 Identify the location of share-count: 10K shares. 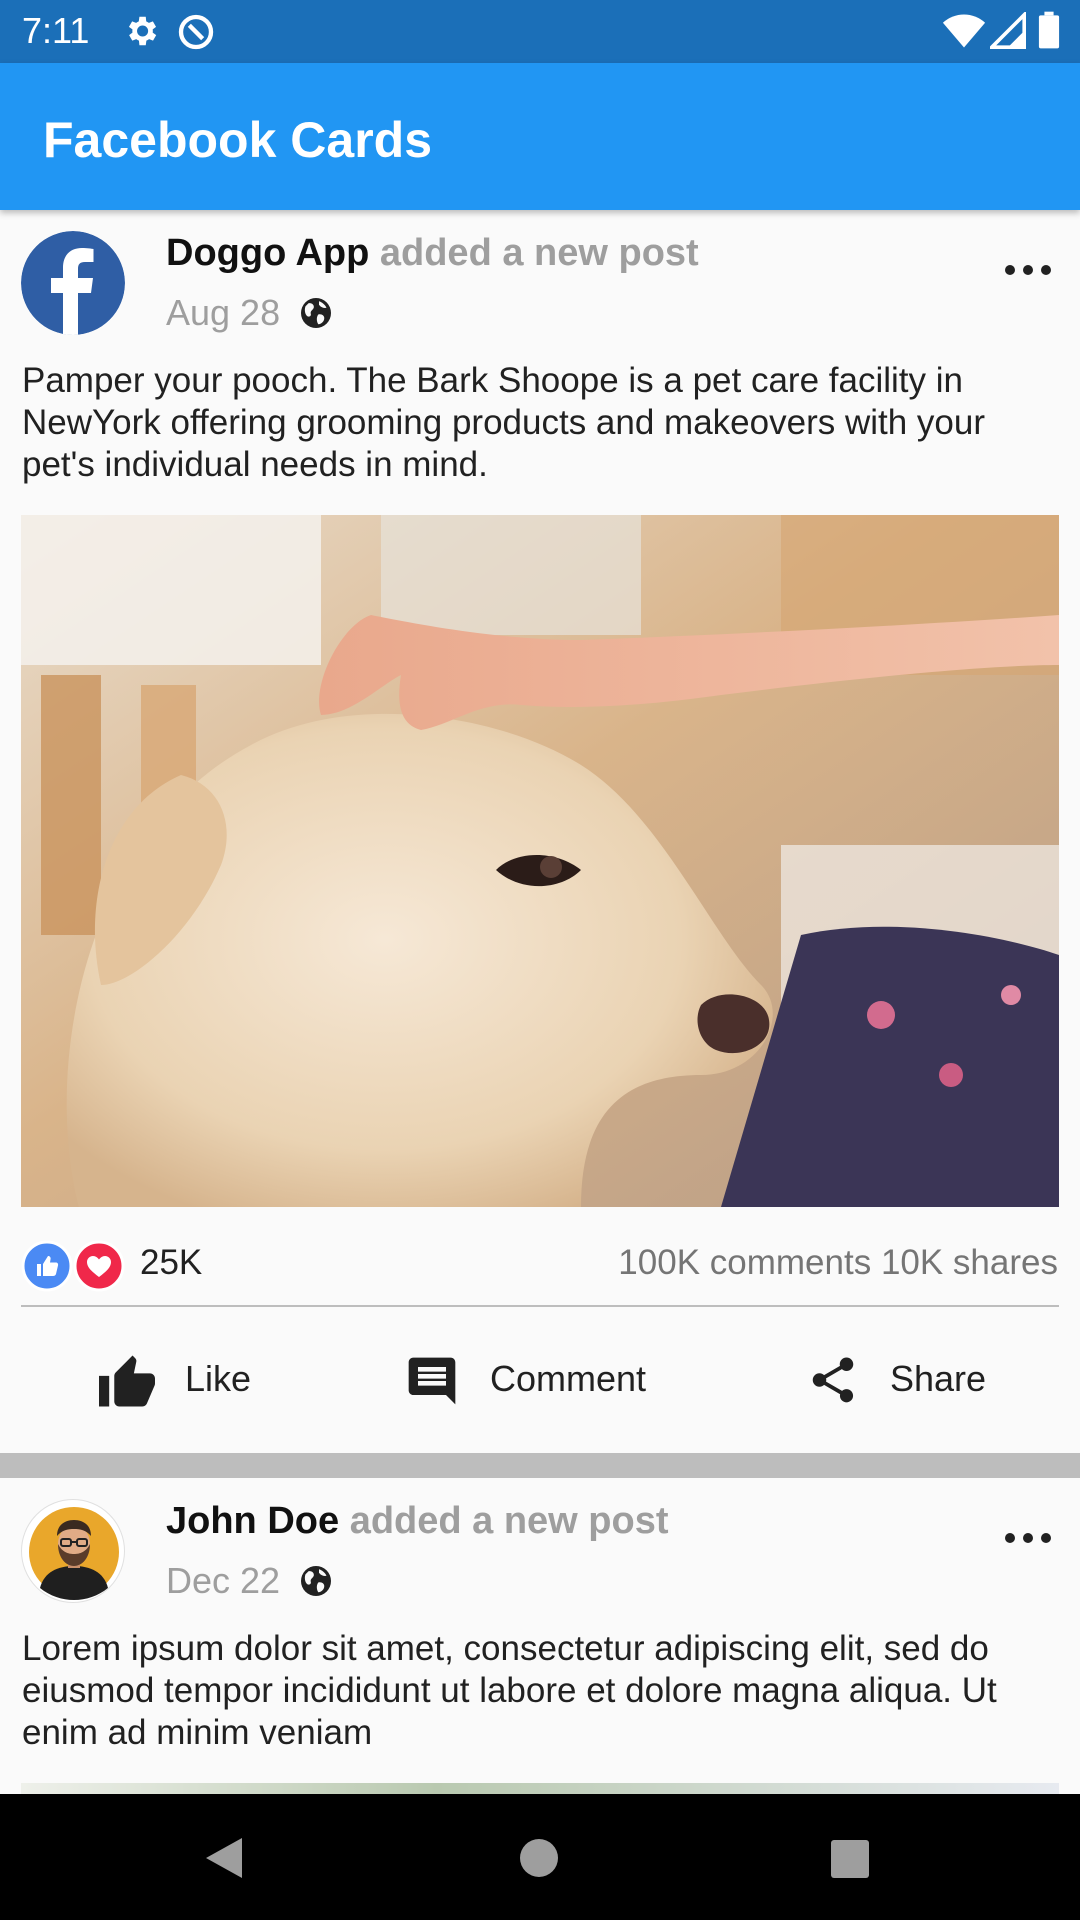
(969, 1262).